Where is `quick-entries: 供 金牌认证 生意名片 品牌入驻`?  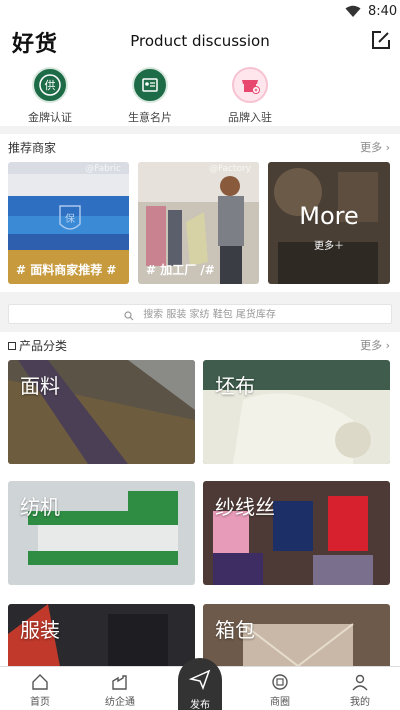
quick-entries: 供 金牌认证 生意名片 品牌入驻 is located at coordinates (200, 94).